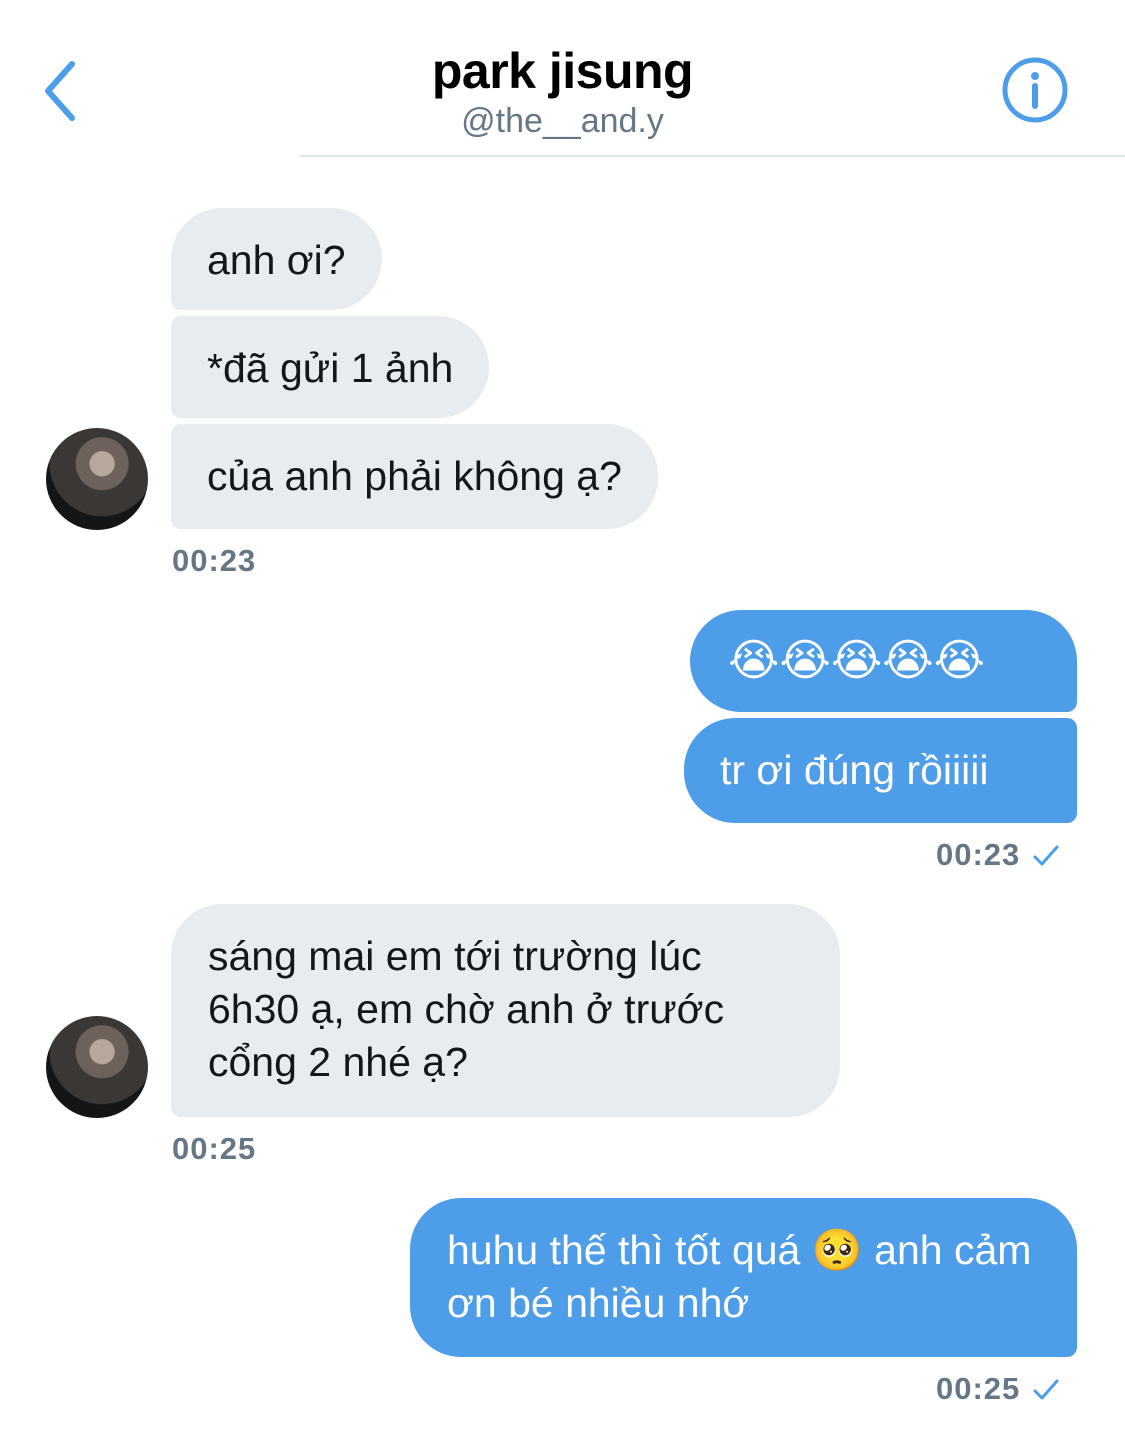 The image size is (1125, 1444). Describe the element at coordinates (414, 476) in the screenshot. I see `incoming-message-bubble: của anh phải không ạ?` at that location.